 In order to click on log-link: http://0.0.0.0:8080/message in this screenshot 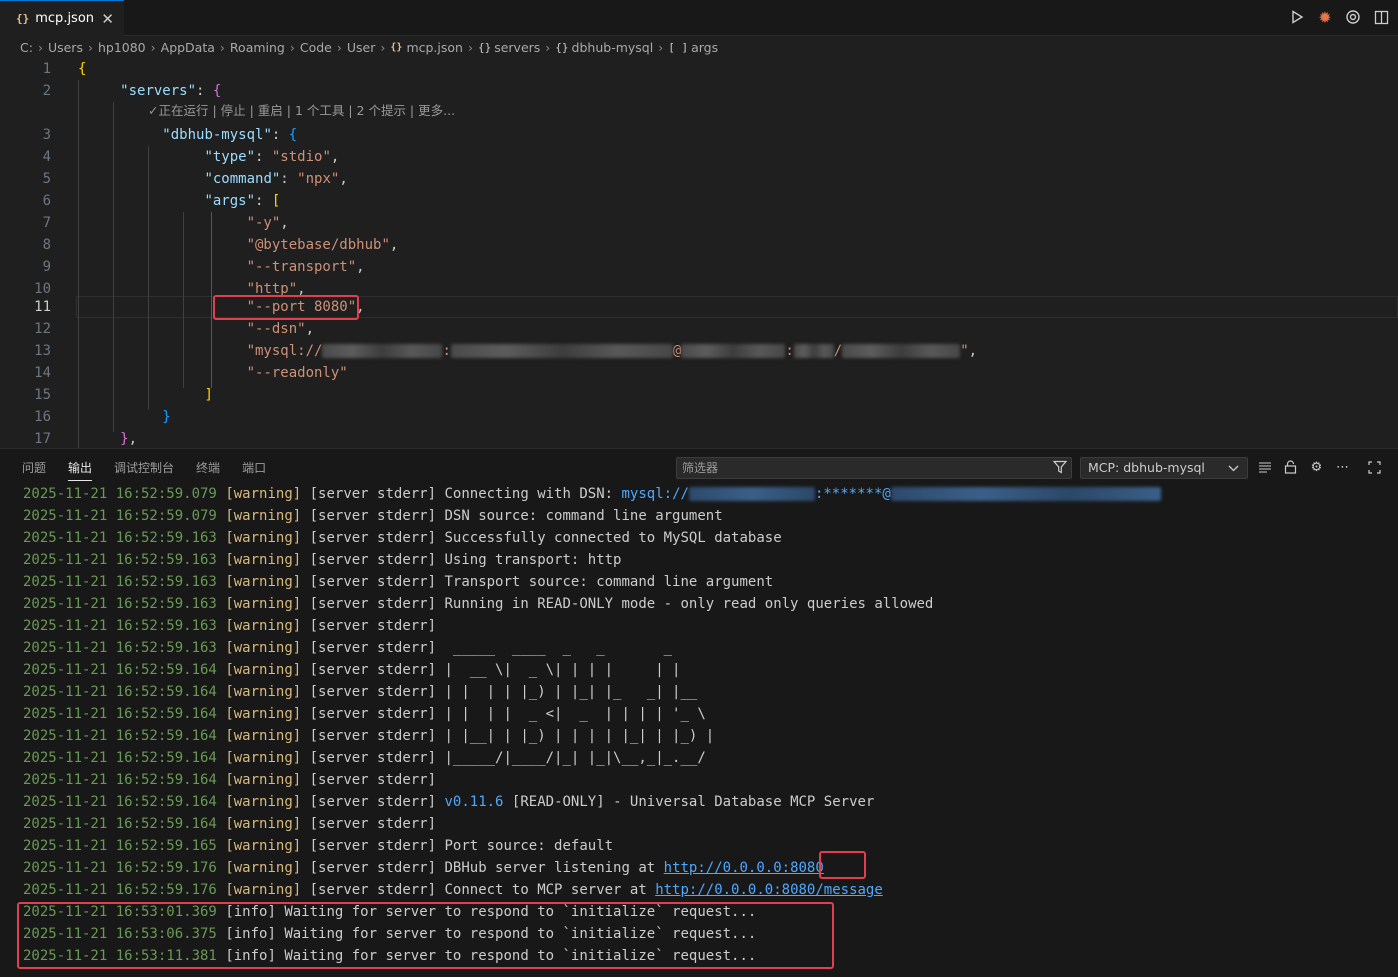, I will do `click(769, 890)`.